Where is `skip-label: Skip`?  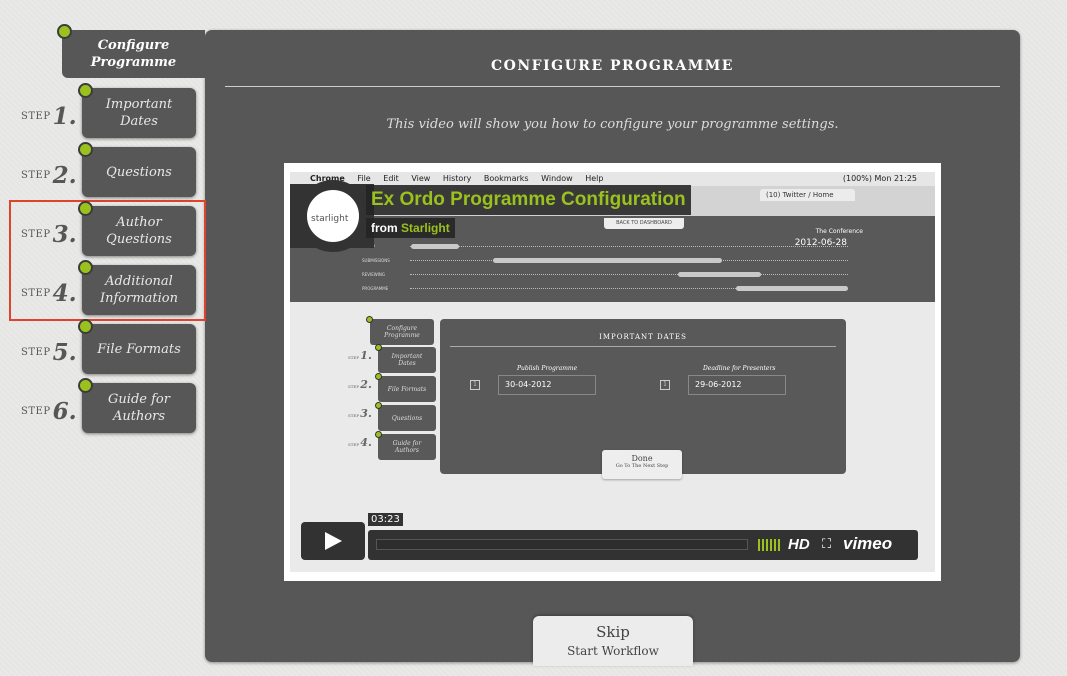 skip-label: Skip is located at coordinates (613, 632).